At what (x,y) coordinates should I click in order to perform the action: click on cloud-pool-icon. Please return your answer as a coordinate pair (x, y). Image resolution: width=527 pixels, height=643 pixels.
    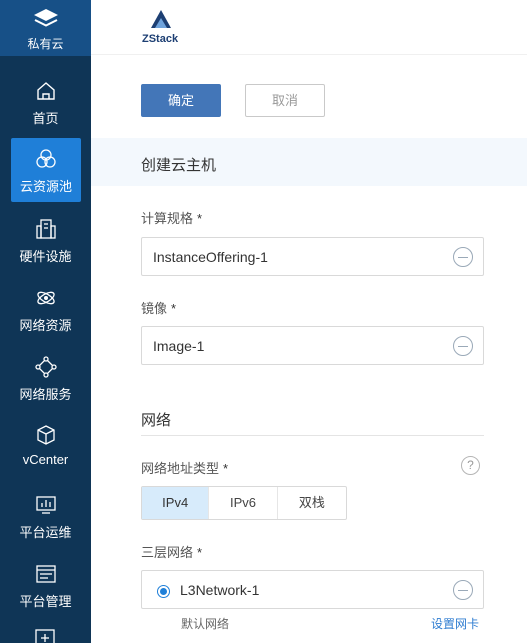
    Looking at the image, I should click on (46, 158).